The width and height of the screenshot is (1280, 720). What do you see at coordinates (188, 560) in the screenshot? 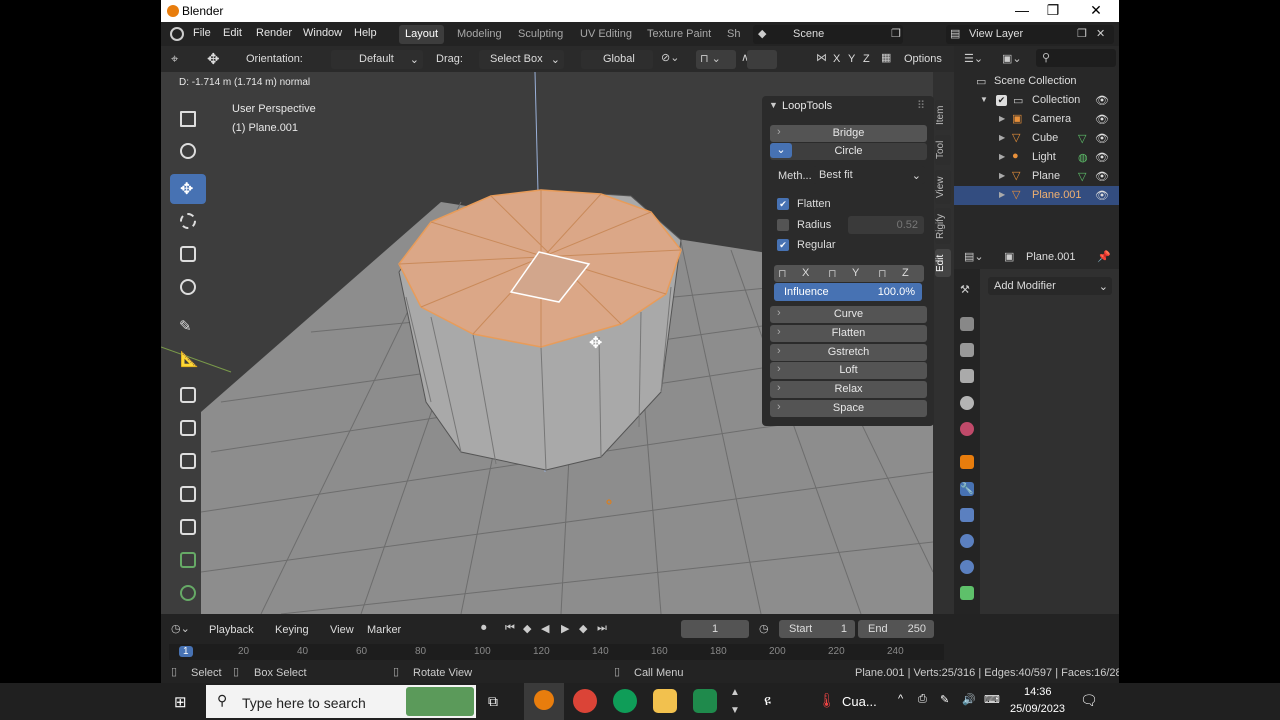
I see `poly-build-tool-button` at bounding box center [188, 560].